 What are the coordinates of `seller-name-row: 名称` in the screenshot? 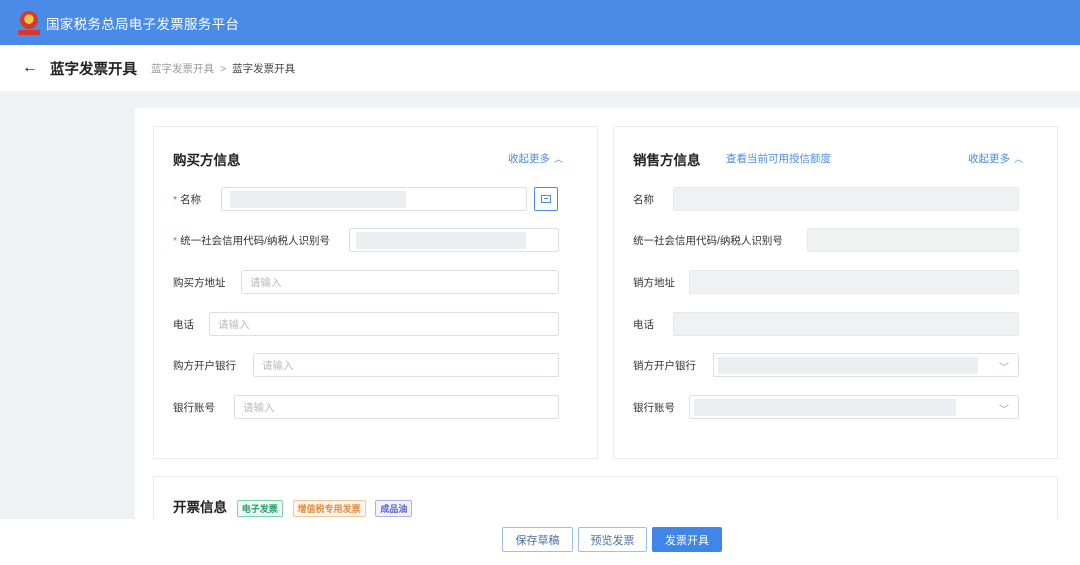 It's located at (643, 199).